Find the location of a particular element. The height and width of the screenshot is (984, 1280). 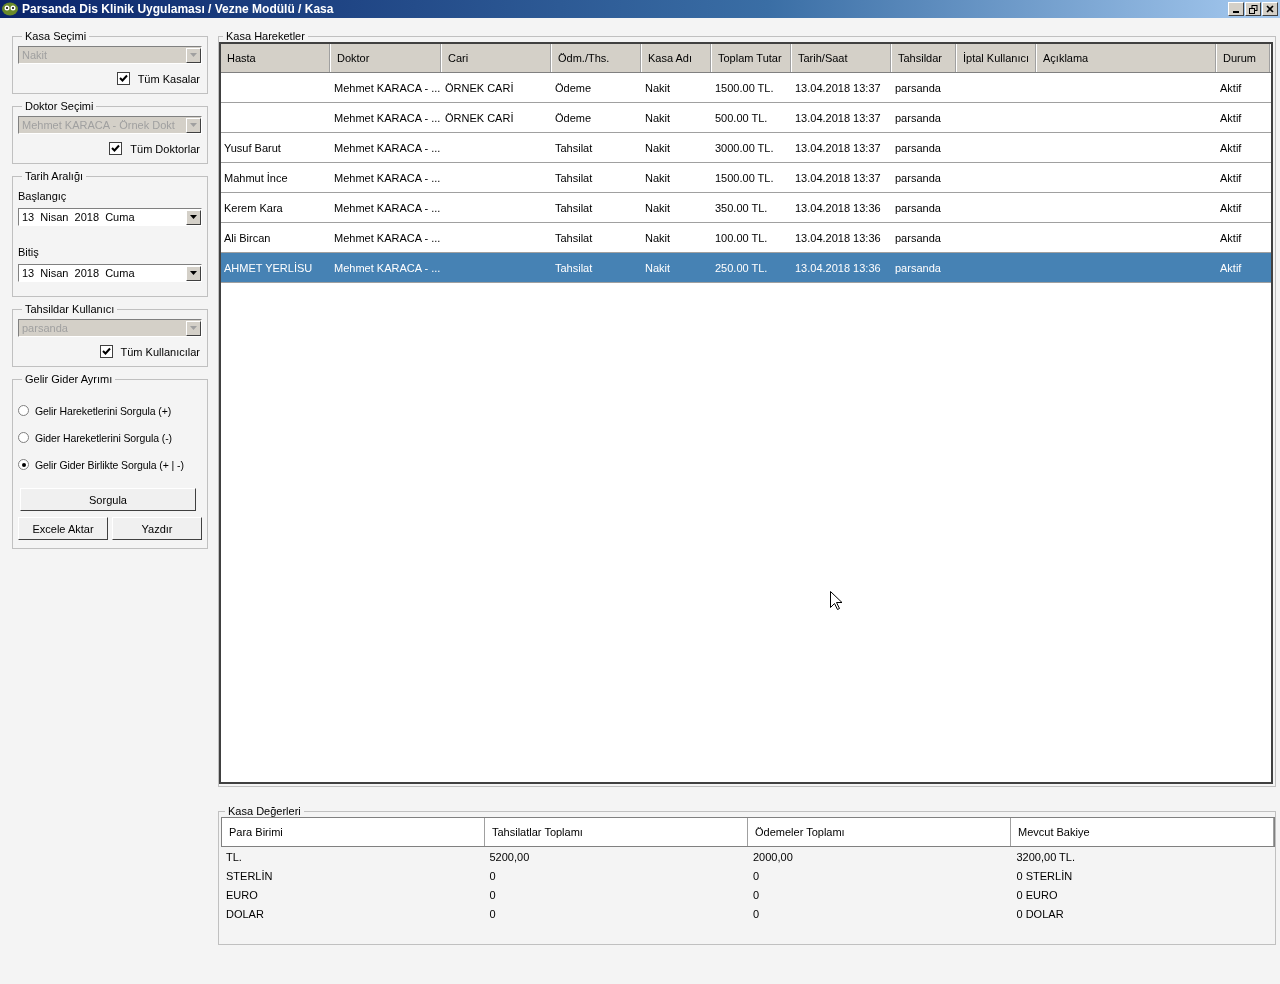

column-header: Durum is located at coordinates (1244, 58).